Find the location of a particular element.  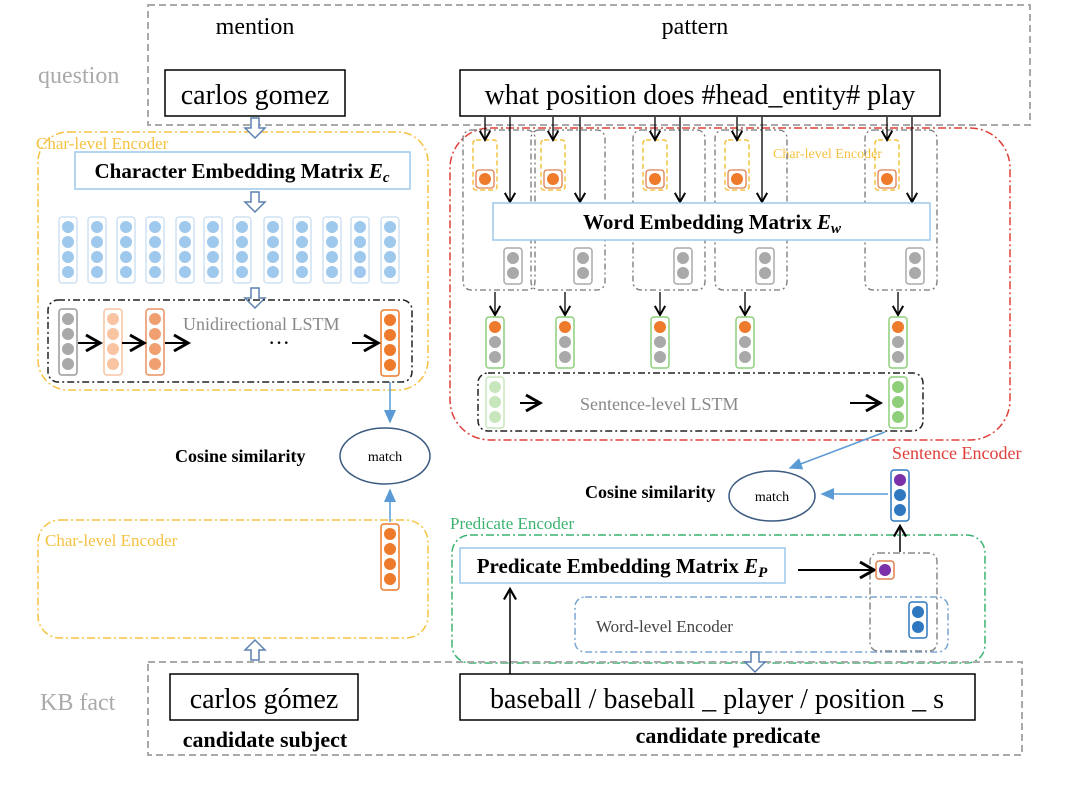

cosine-similarity-left: Cosine similarity is located at coordinates (240, 456).